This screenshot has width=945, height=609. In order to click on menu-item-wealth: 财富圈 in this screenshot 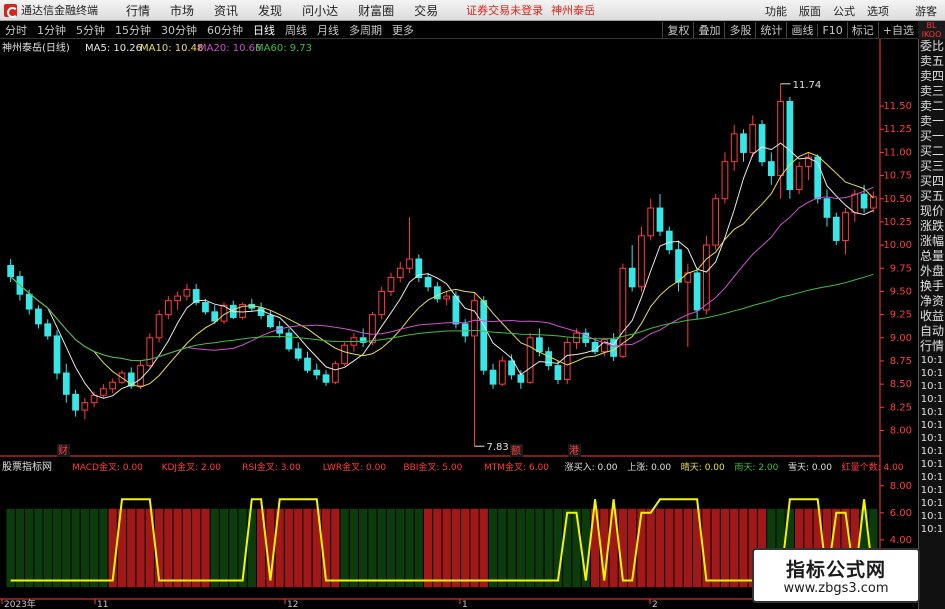, I will do `click(376, 10)`.